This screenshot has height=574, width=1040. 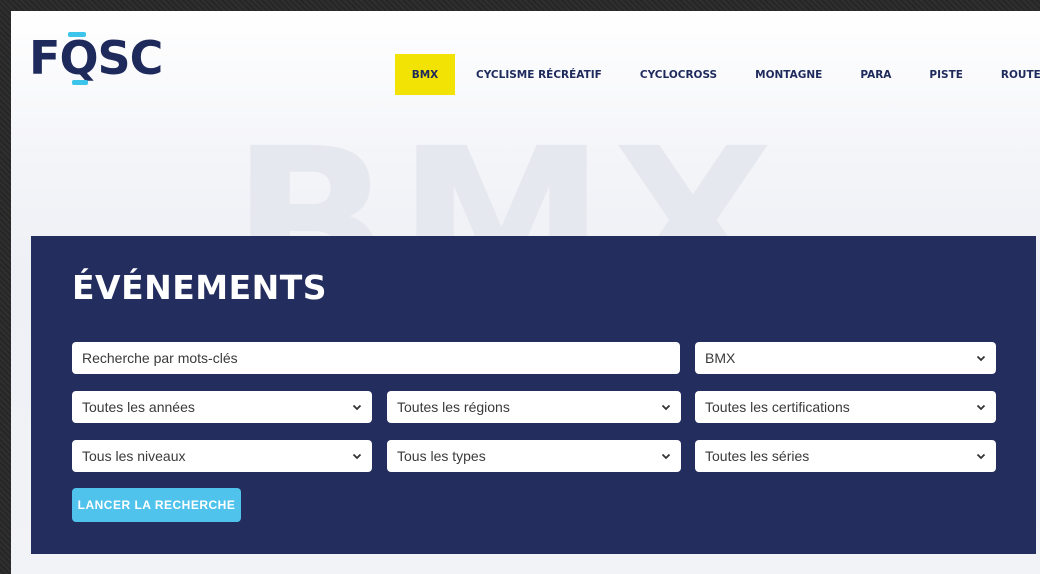 What do you see at coordinates (79, 58) in the screenshot?
I see `logo-letter-q: Q` at bounding box center [79, 58].